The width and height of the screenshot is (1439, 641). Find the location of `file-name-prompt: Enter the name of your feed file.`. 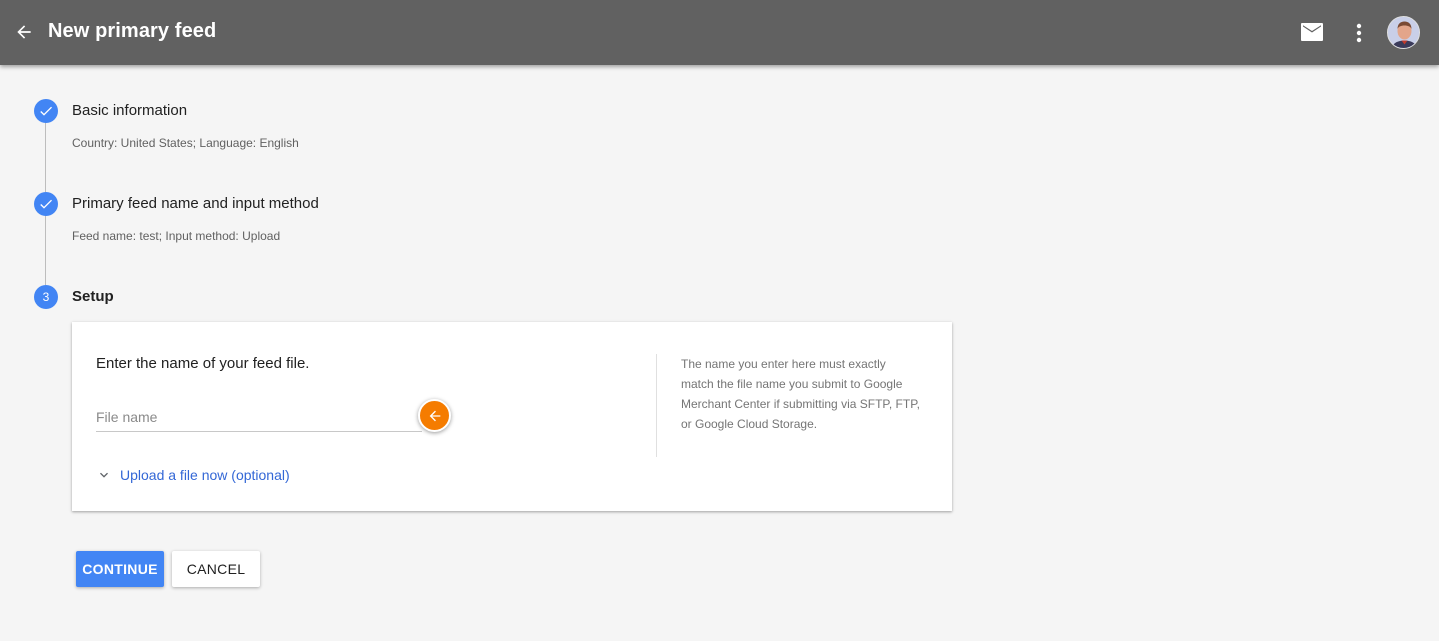

file-name-prompt: Enter the name of your feed file. is located at coordinates (203, 363).